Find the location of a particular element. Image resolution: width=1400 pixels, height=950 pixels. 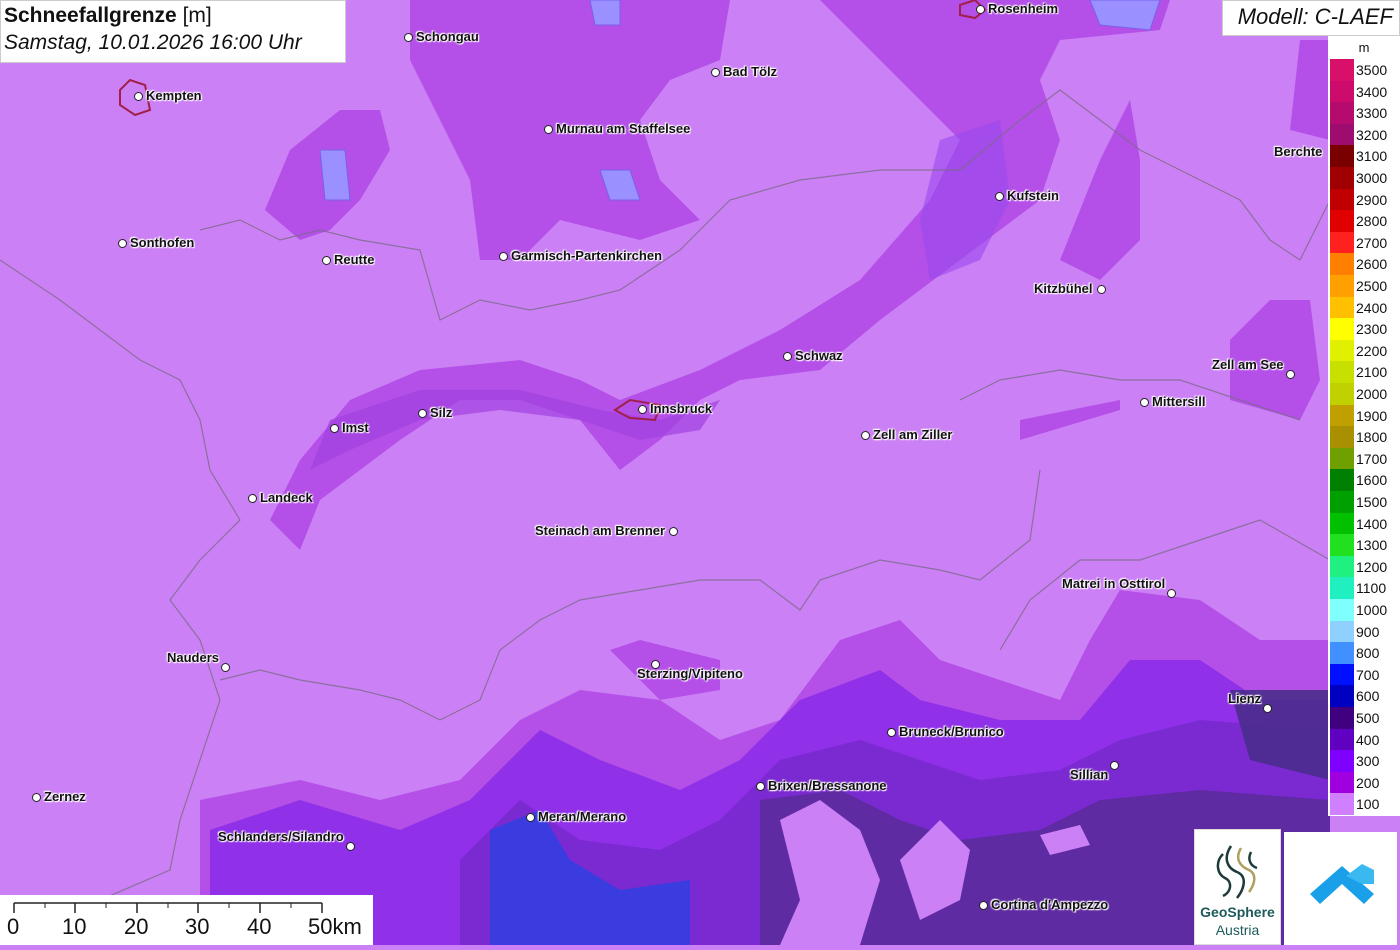

city-marker-schwaz is located at coordinates (787, 356).